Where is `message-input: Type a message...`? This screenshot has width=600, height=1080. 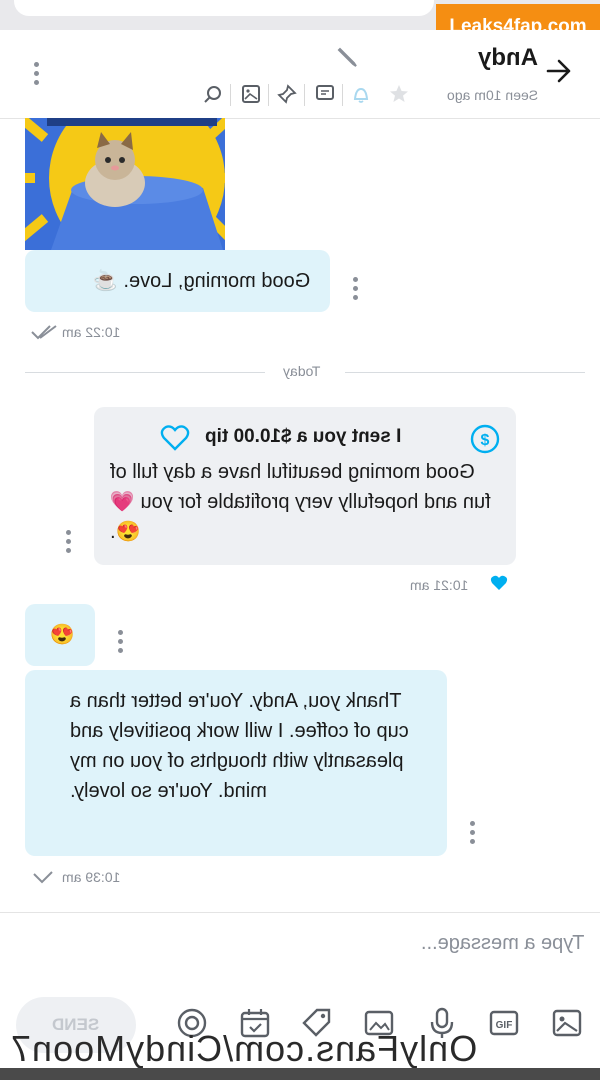
message-input: Type a message... is located at coordinates (502, 943).